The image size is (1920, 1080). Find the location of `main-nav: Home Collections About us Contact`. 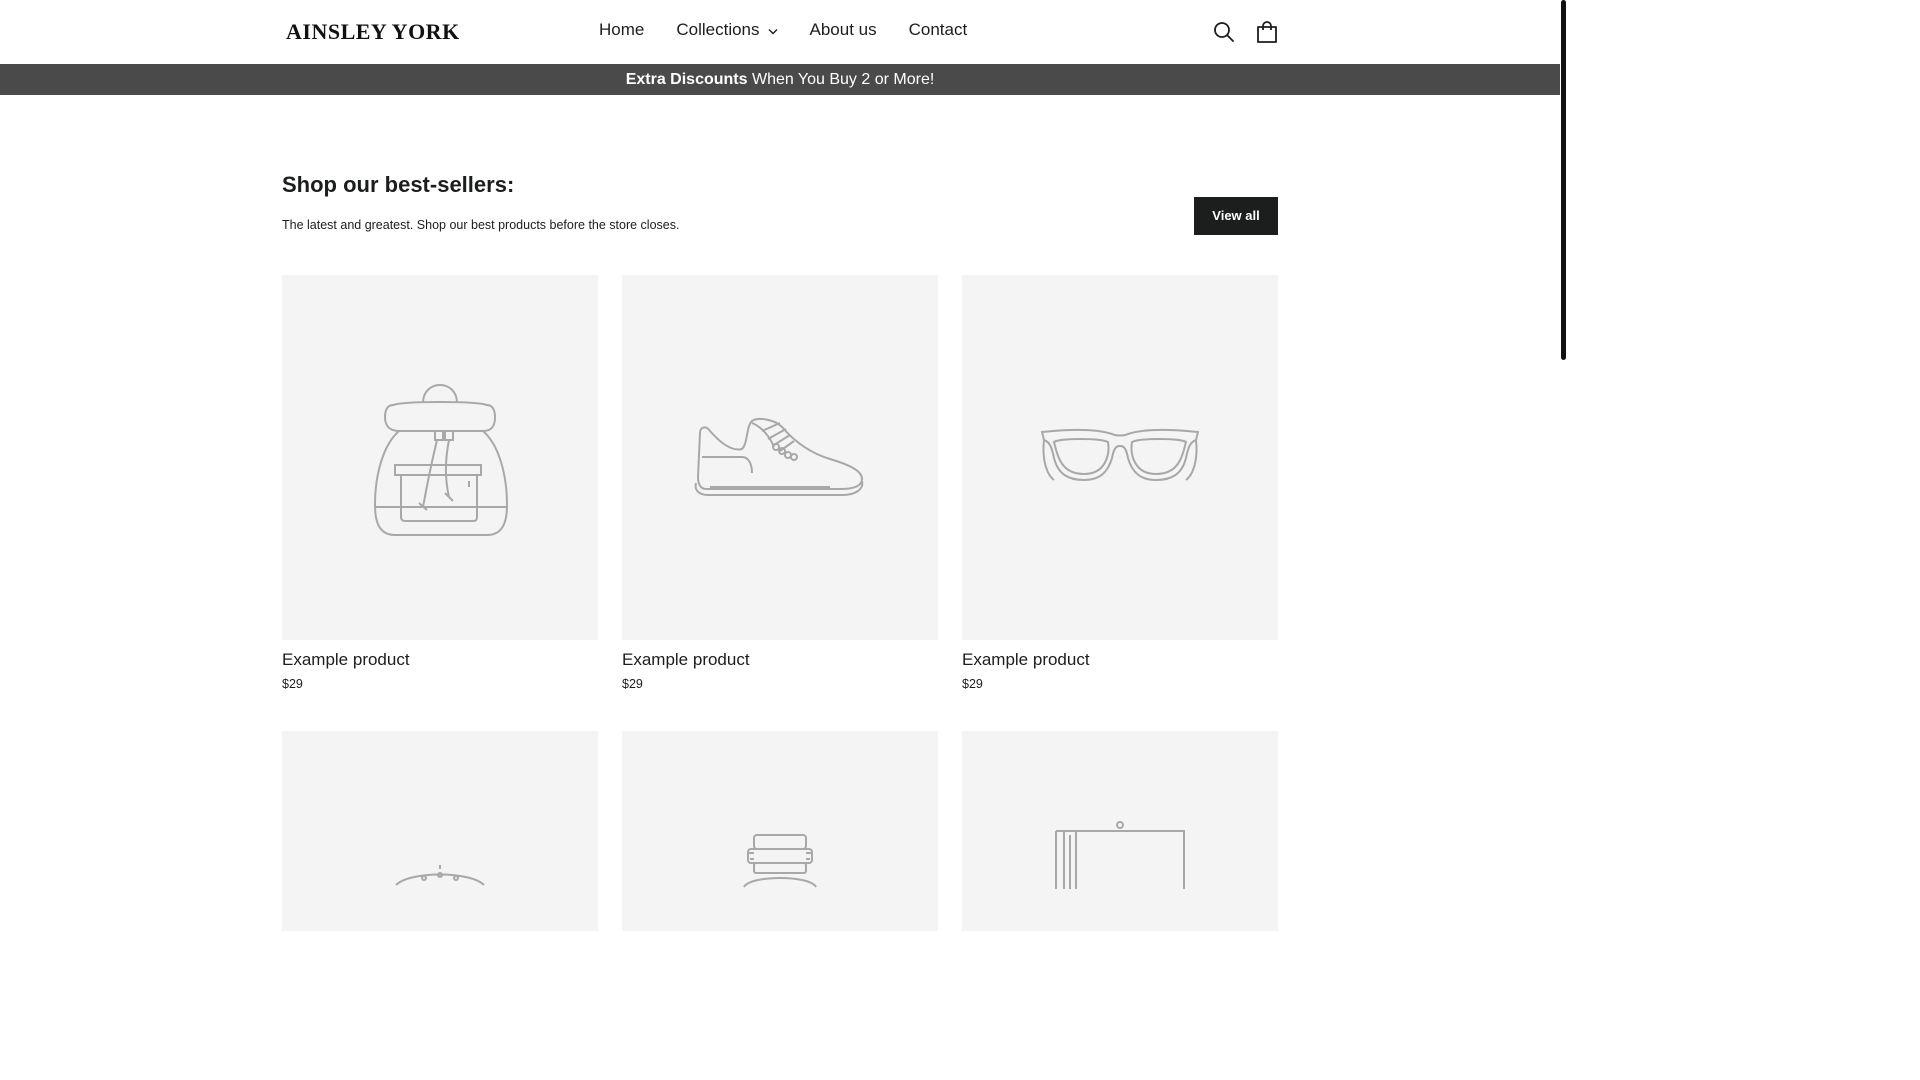

main-nav: Home Collections About us Contact is located at coordinates (783, 30).